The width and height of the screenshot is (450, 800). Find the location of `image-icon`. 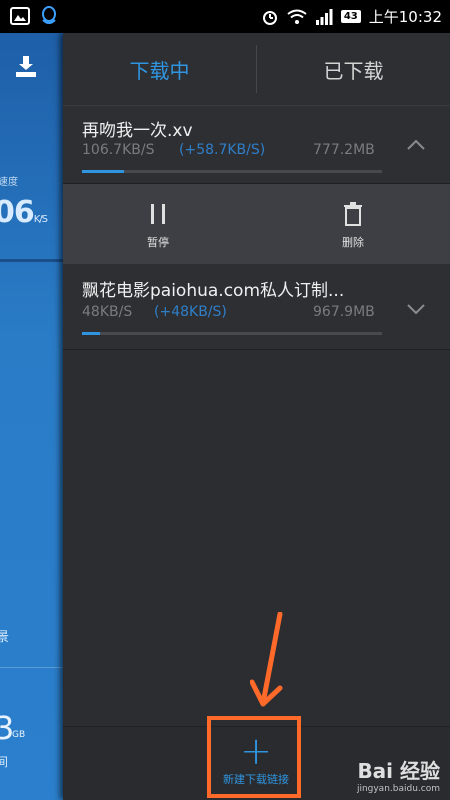

image-icon is located at coordinates (20, 16).